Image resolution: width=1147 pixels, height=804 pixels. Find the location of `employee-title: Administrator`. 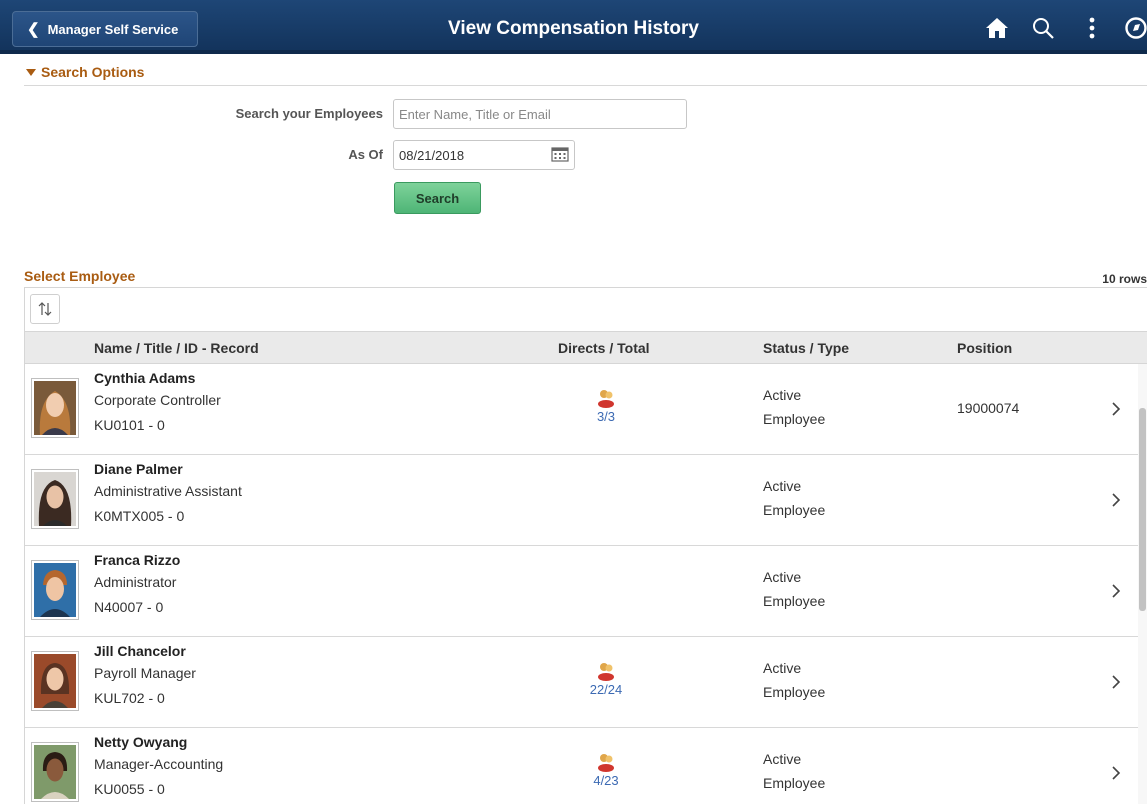

employee-title: Administrator is located at coordinates (135, 582).